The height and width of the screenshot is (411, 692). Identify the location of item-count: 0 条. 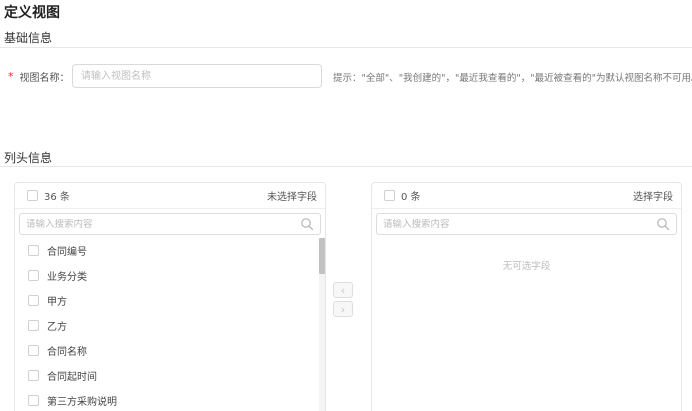
(411, 197).